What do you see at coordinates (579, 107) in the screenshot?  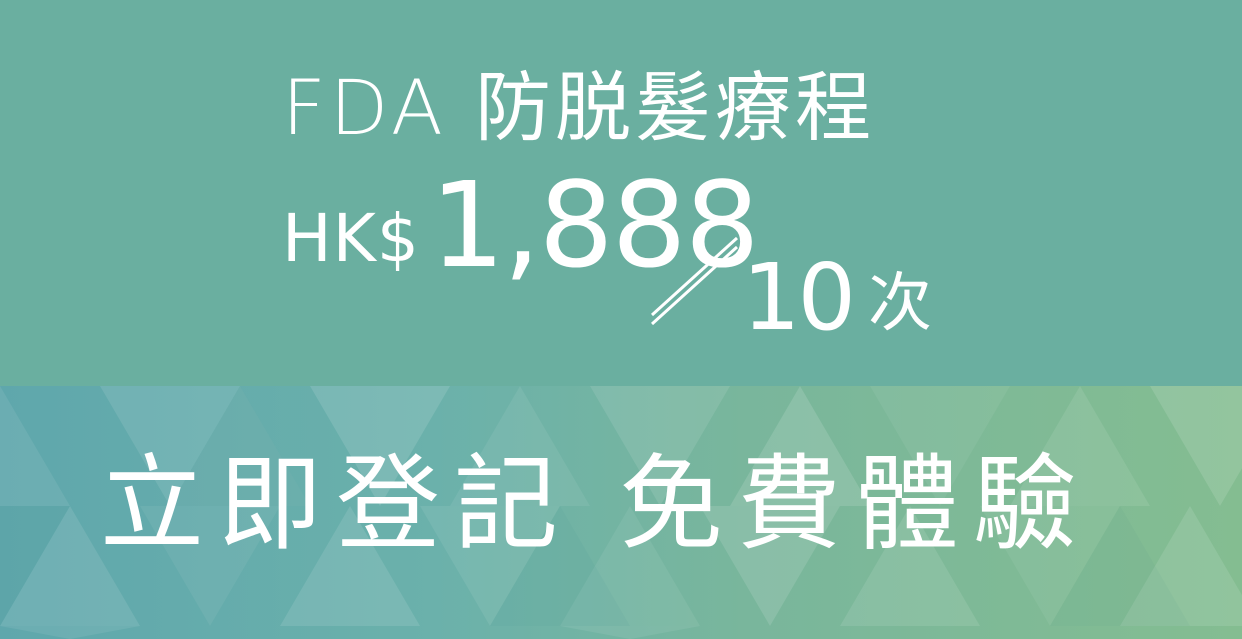 I see `treatment-title: FDA 防脱髮療程` at bounding box center [579, 107].